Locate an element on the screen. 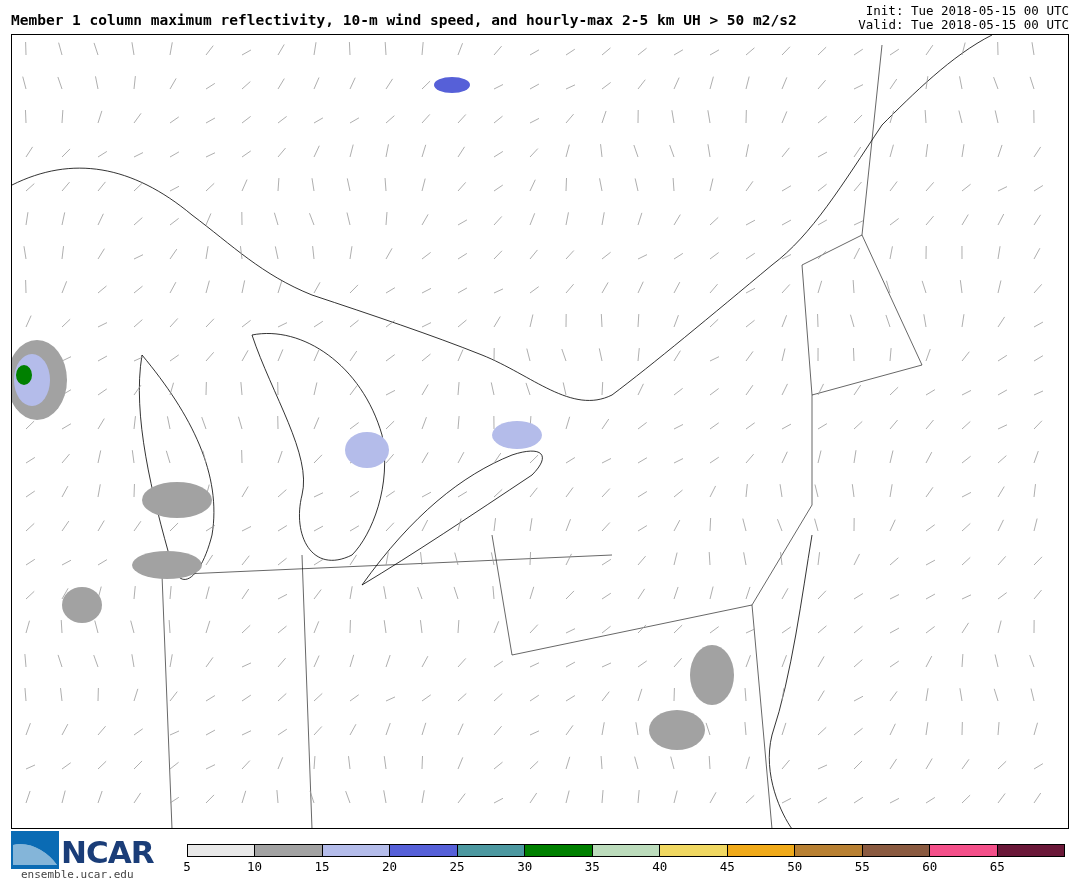 This screenshot has width=1080, height=895. scale-label: 40 is located at coordinates (660, 866).